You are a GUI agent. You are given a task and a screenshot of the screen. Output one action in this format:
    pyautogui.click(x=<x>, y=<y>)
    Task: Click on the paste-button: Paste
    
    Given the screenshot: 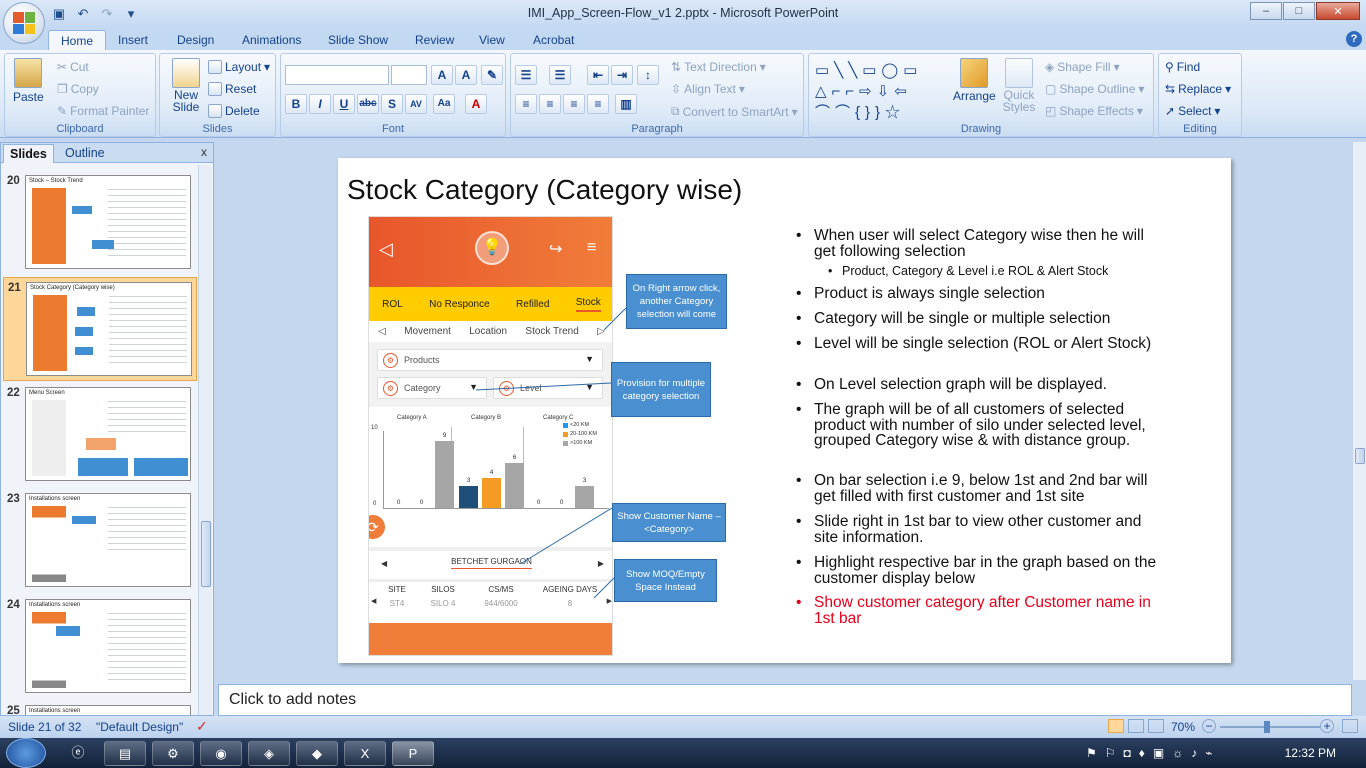 What is the action you would take?
    pyautogui.click(x=28, y=81)
    